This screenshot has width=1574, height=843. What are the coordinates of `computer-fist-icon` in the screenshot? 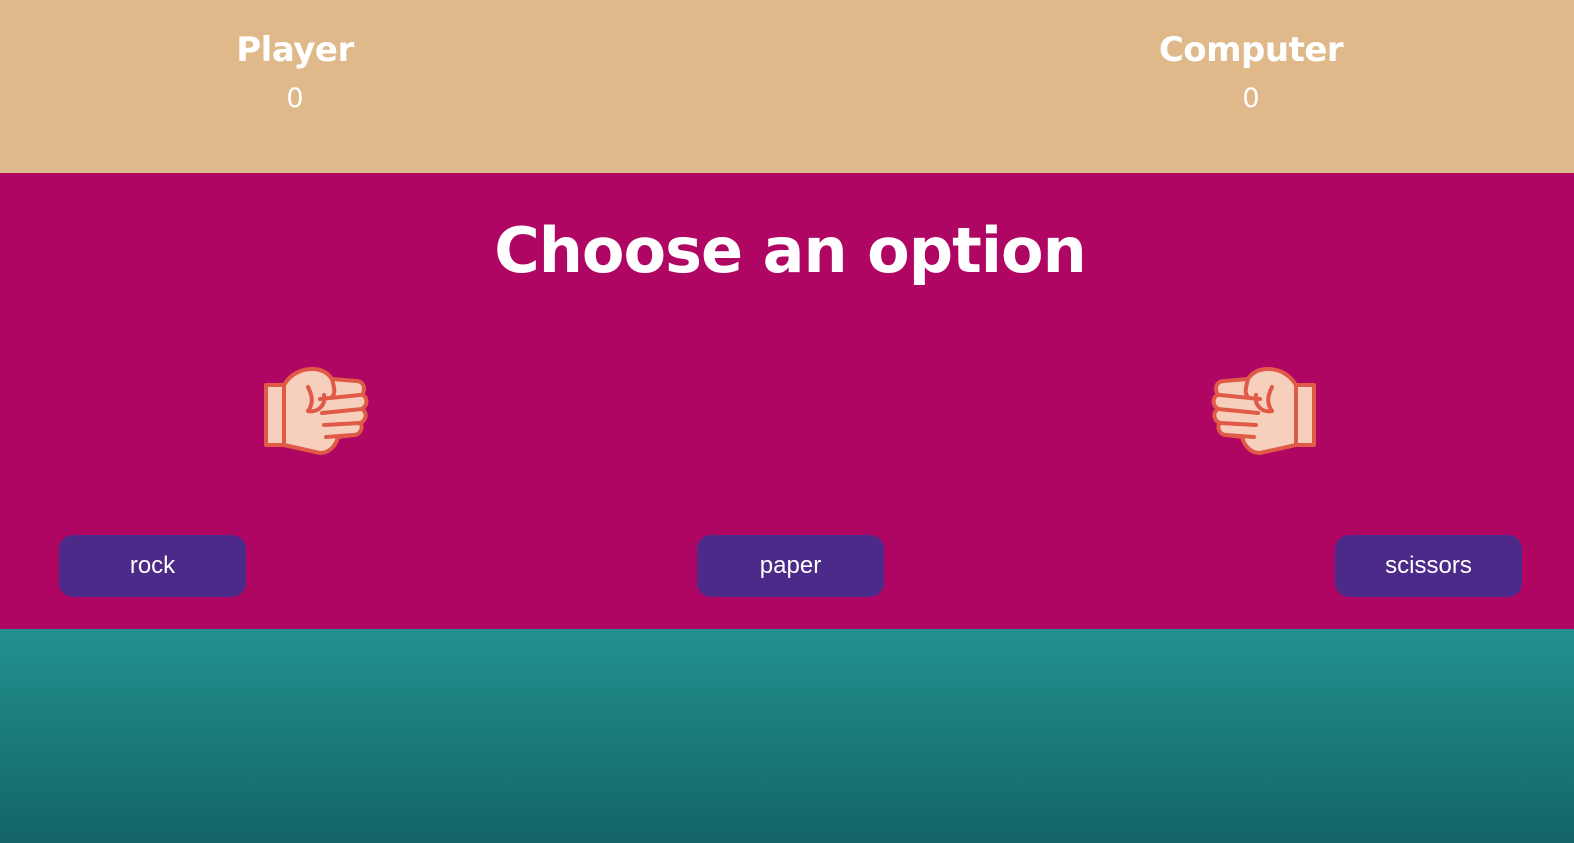 It's located at (1265, 413).